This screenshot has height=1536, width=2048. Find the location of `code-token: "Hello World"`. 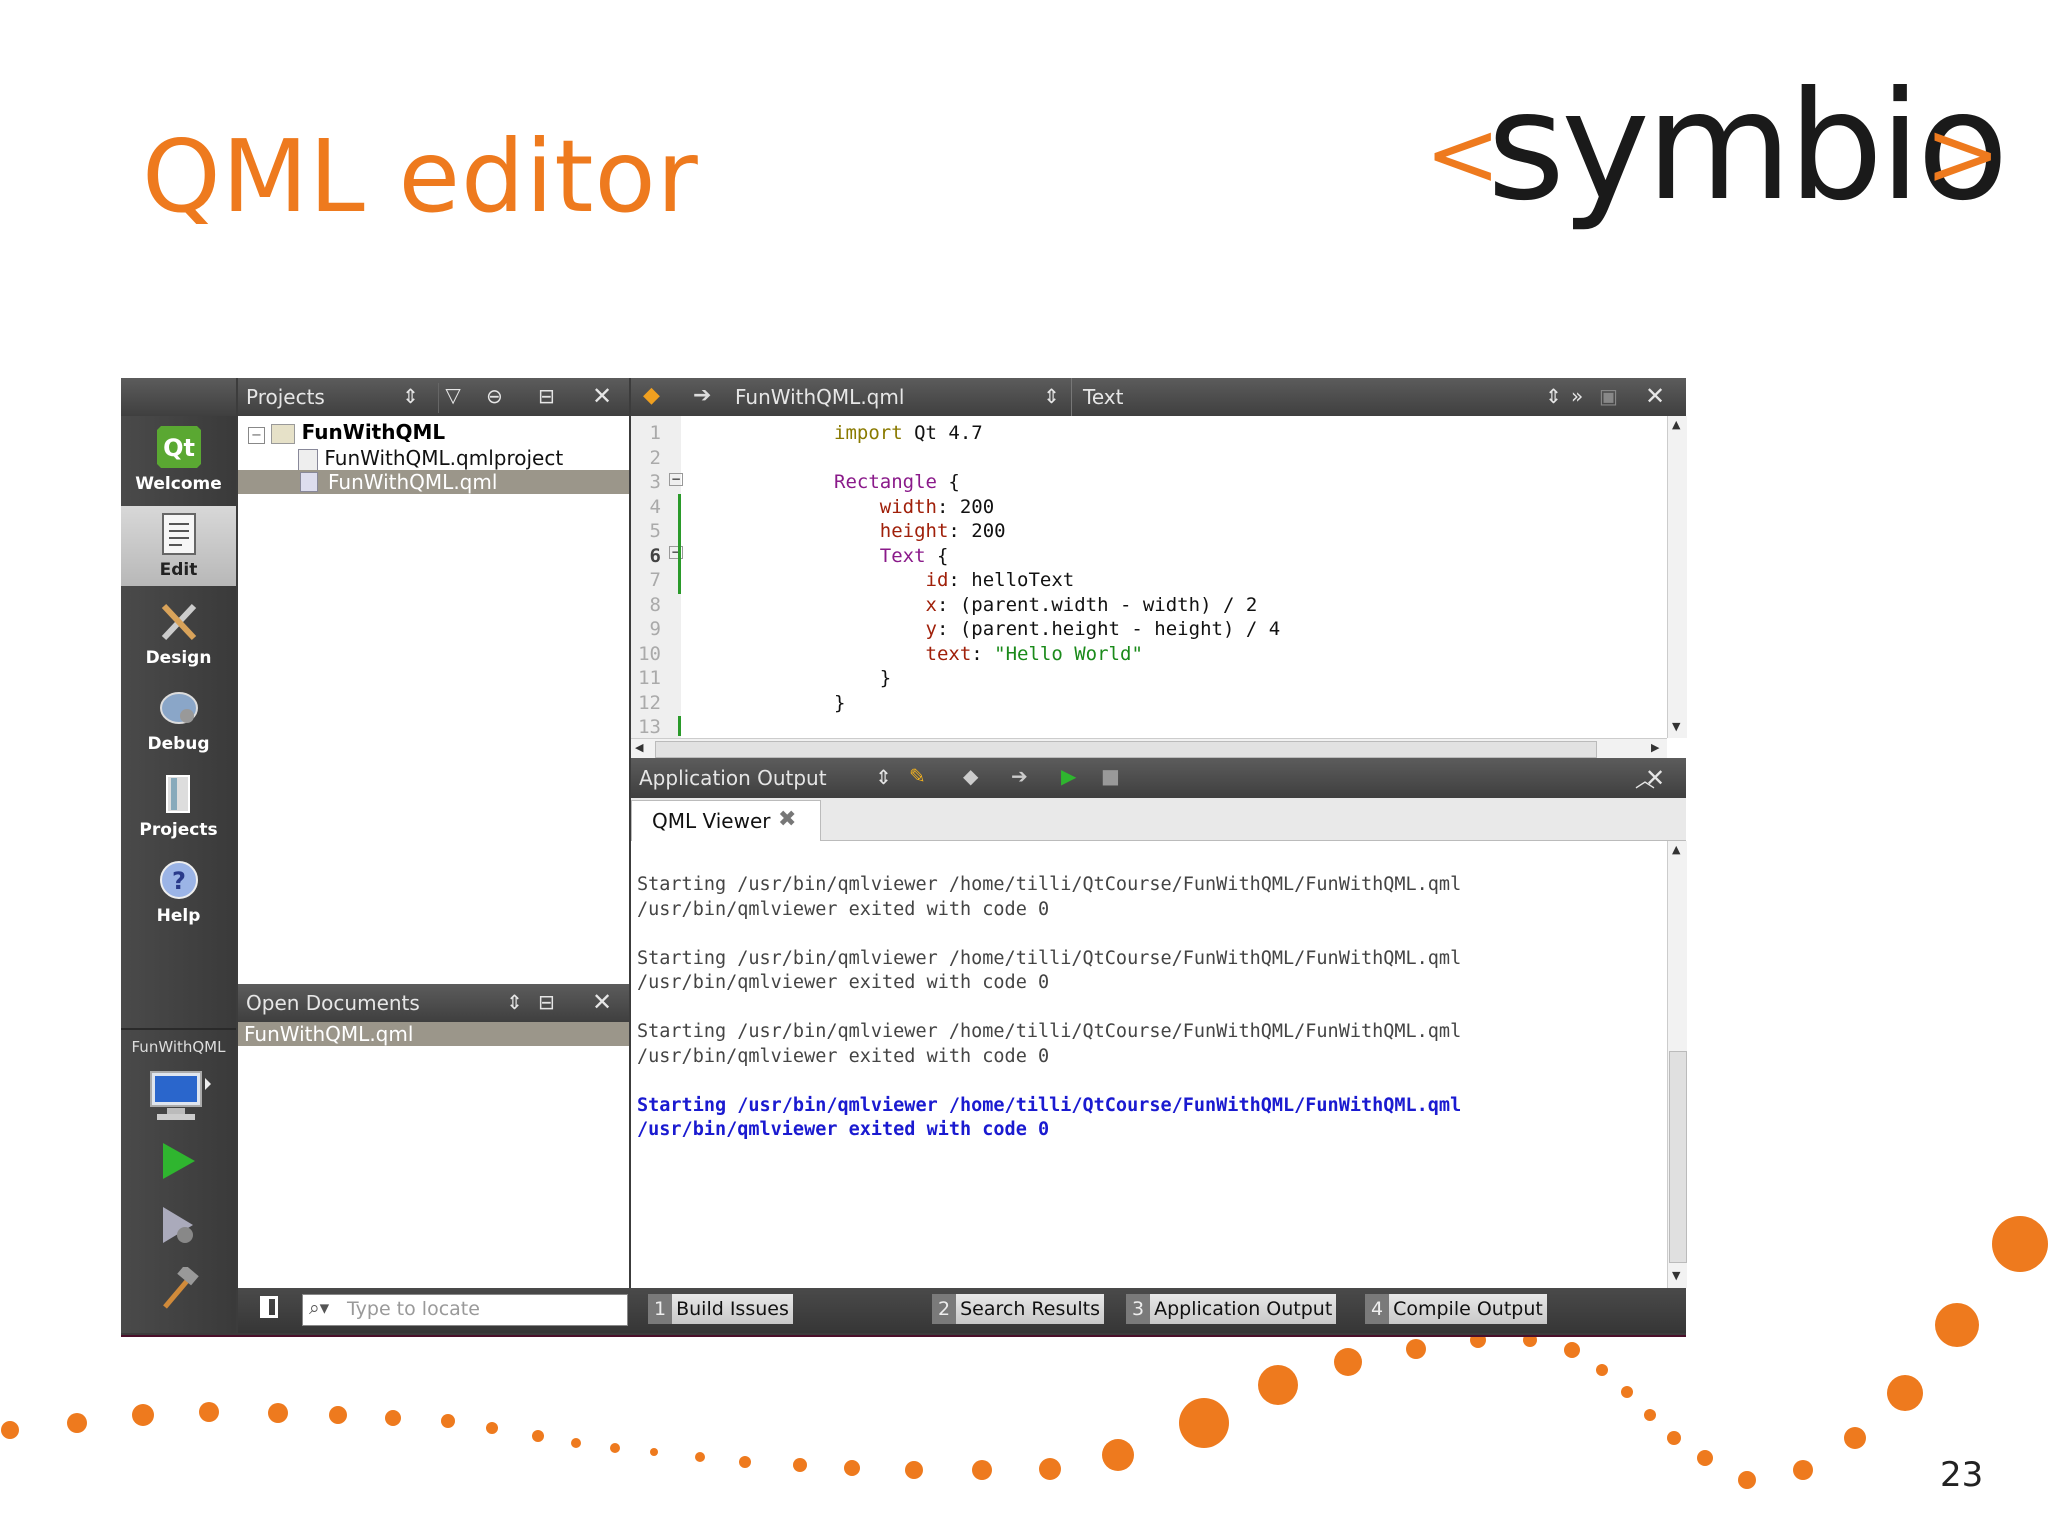

code-token: "Hello World" is located at coordinates (1068, 653).